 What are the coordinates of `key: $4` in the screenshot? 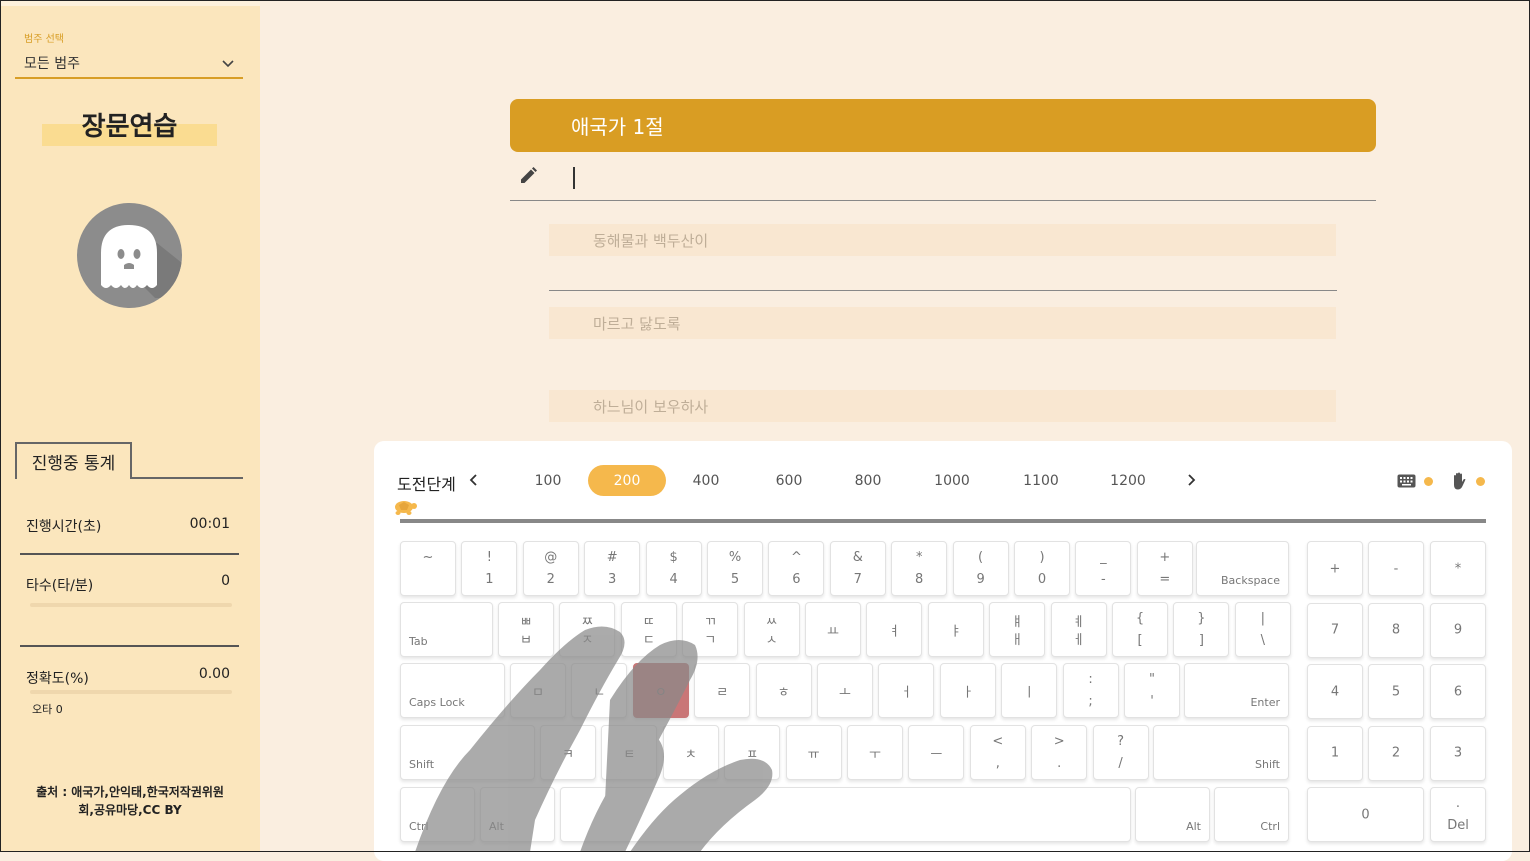 It's located at (673, 568).